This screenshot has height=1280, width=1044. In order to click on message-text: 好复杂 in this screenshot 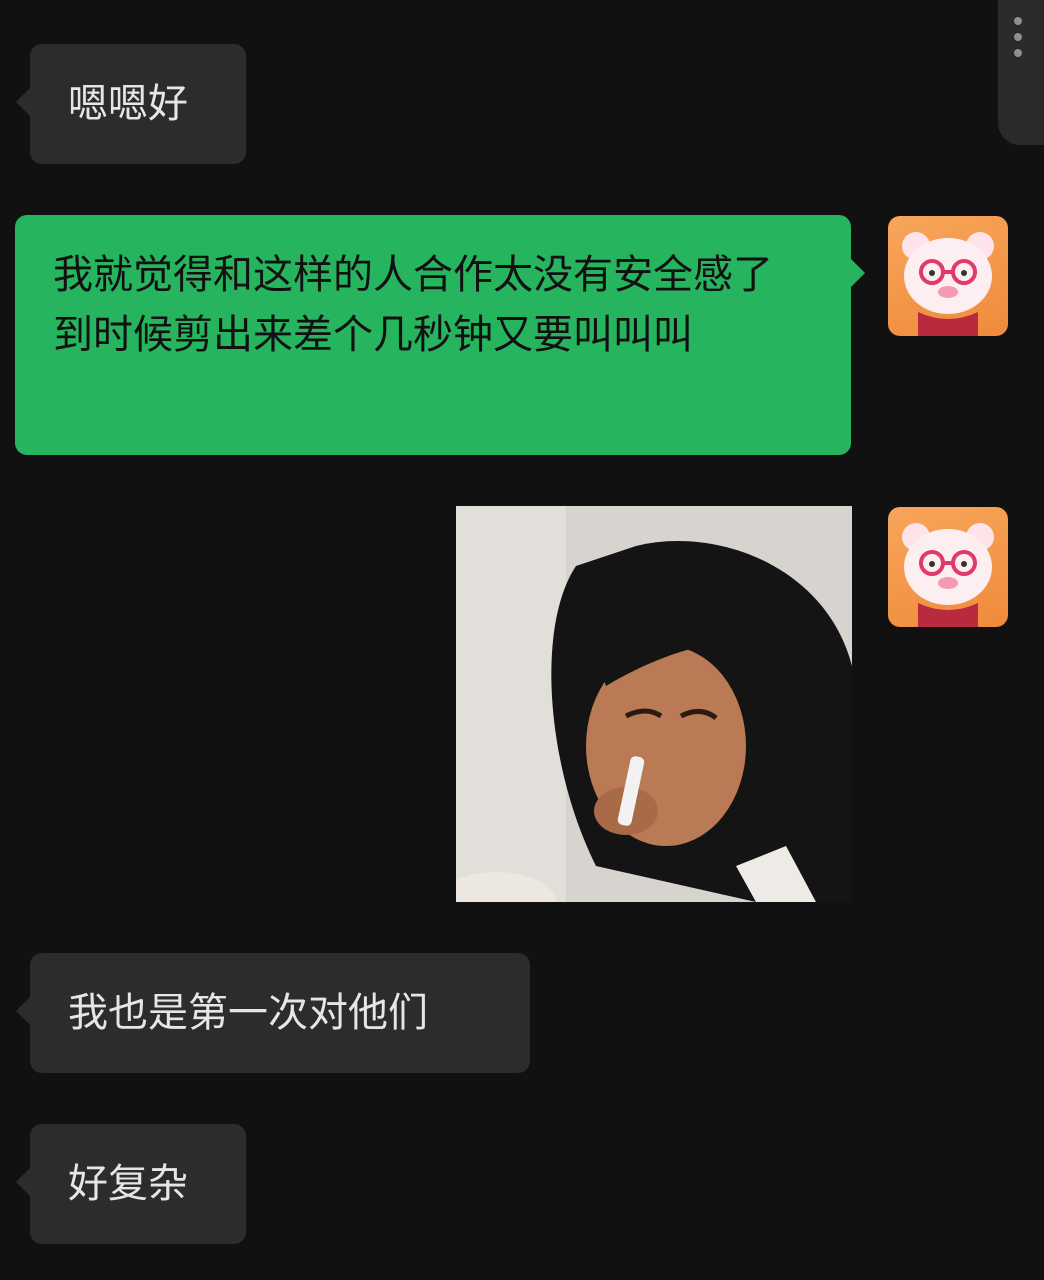, I will do `click(128, 1184)`.